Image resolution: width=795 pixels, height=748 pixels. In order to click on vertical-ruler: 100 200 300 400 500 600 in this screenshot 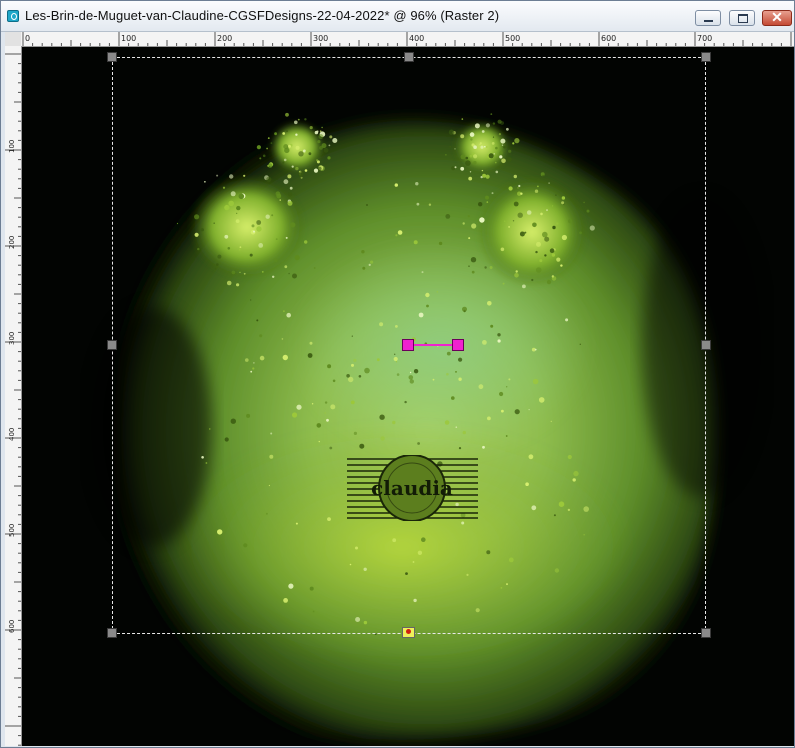, I will do `click(13, 396)`.